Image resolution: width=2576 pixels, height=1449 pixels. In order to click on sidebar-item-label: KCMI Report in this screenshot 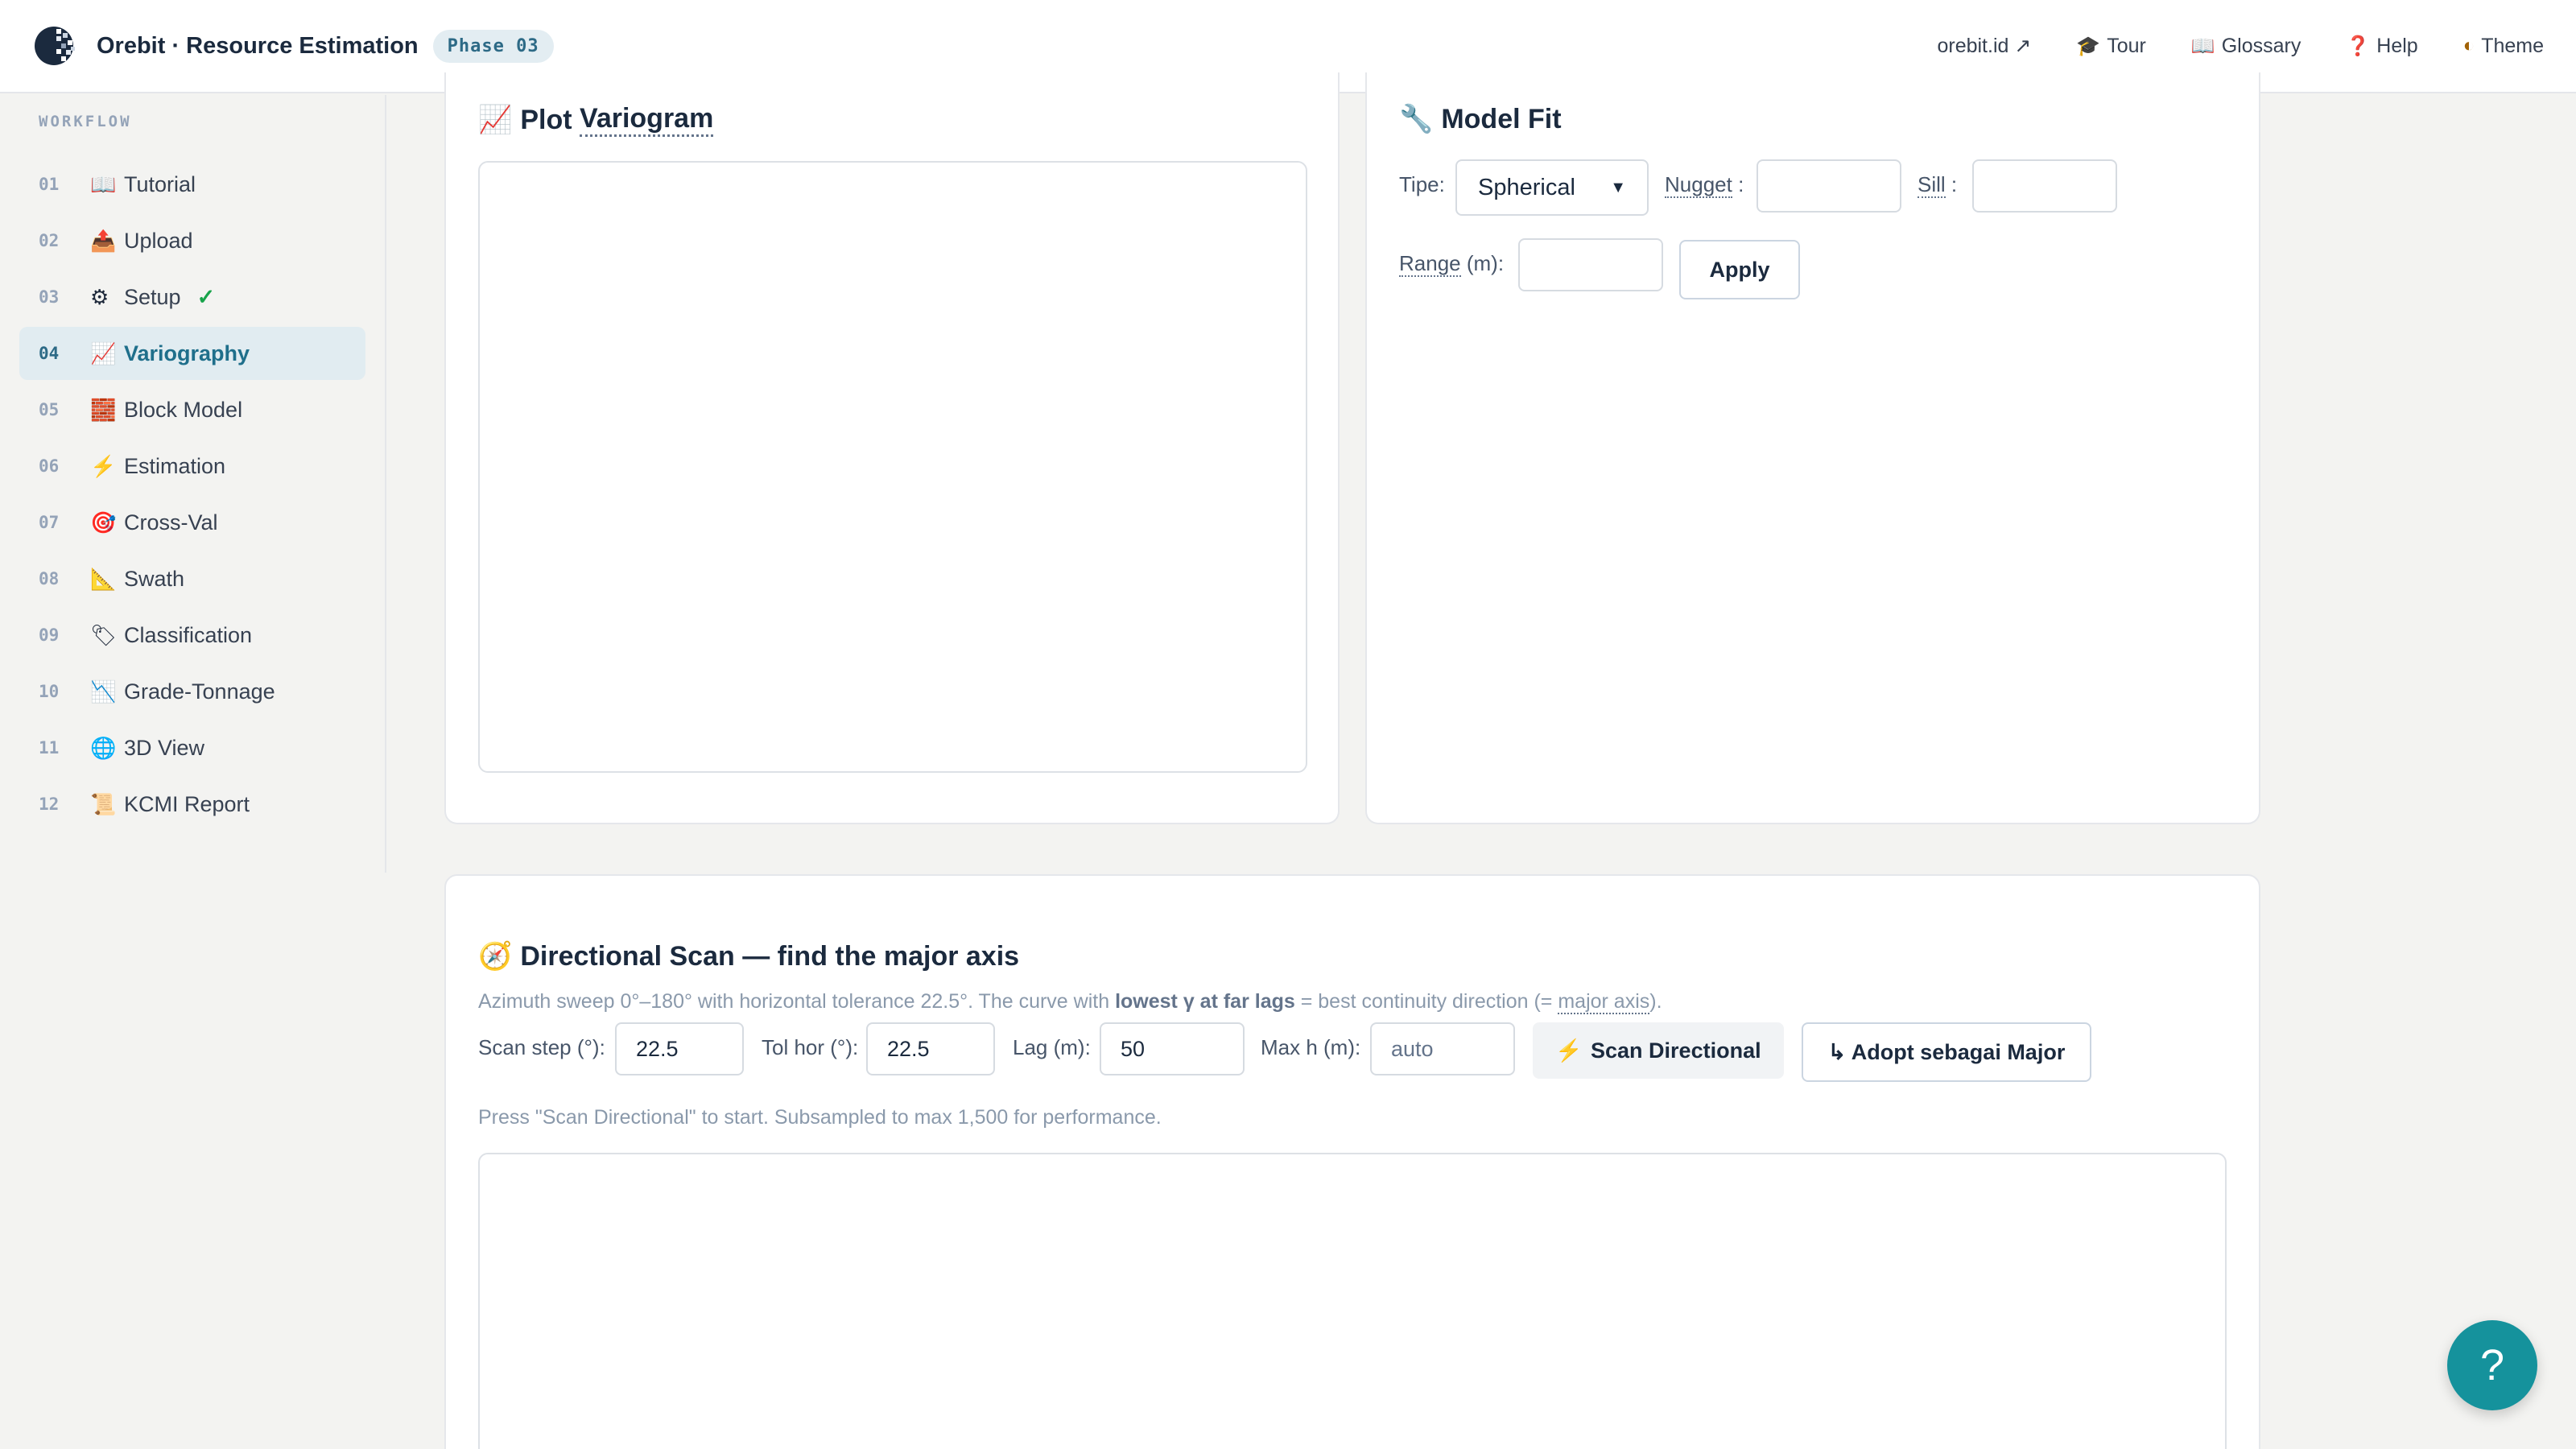, I will do `click(187, 803)`.